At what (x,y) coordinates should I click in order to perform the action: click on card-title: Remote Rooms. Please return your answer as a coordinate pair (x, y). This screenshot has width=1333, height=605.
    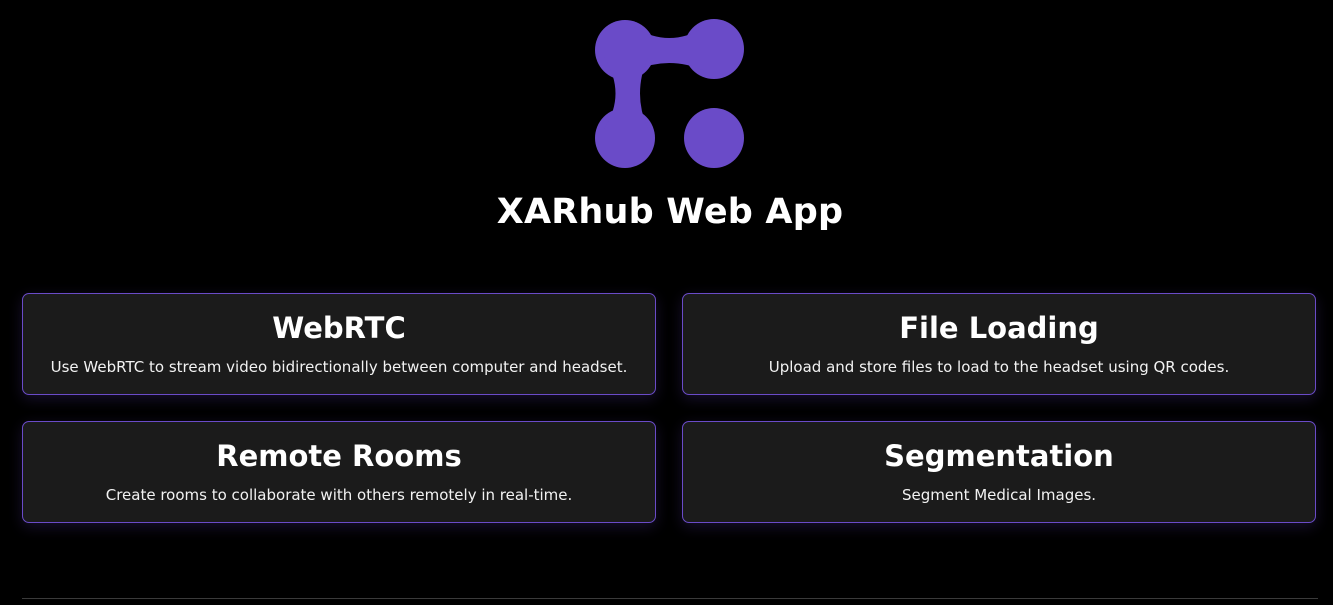
    Looking at the image, I should click on (339, 456).